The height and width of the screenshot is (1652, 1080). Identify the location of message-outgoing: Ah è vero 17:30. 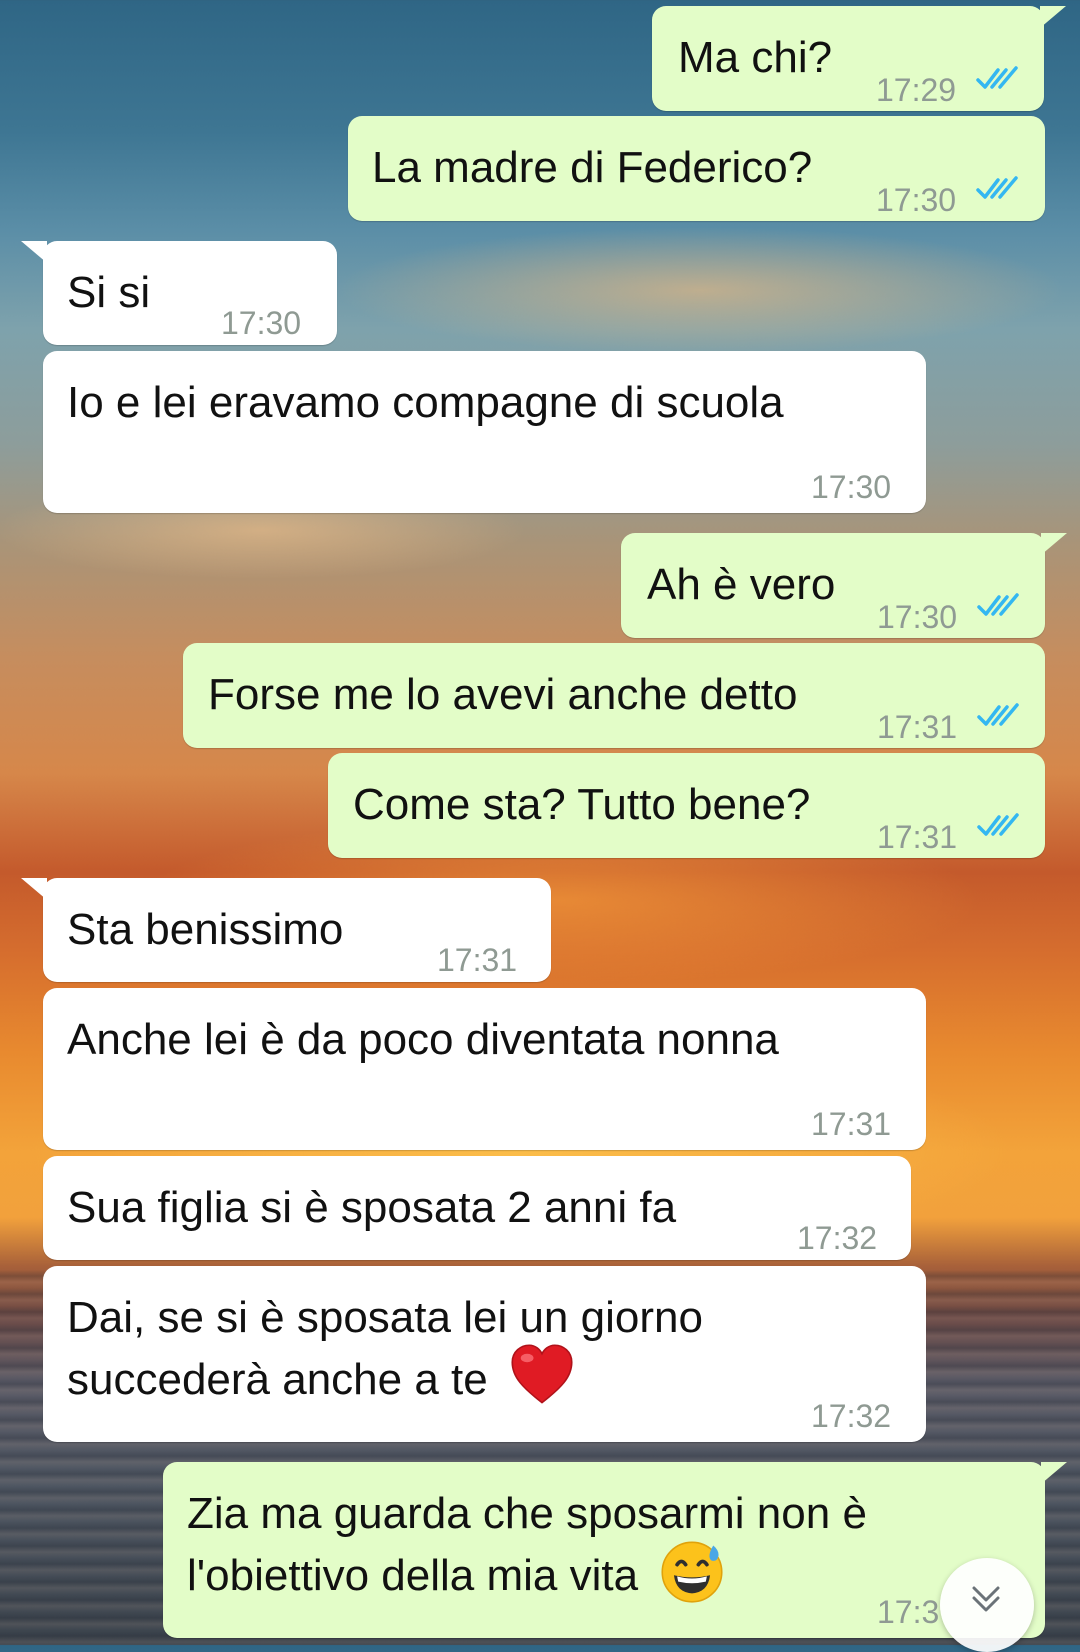
(844, 585).